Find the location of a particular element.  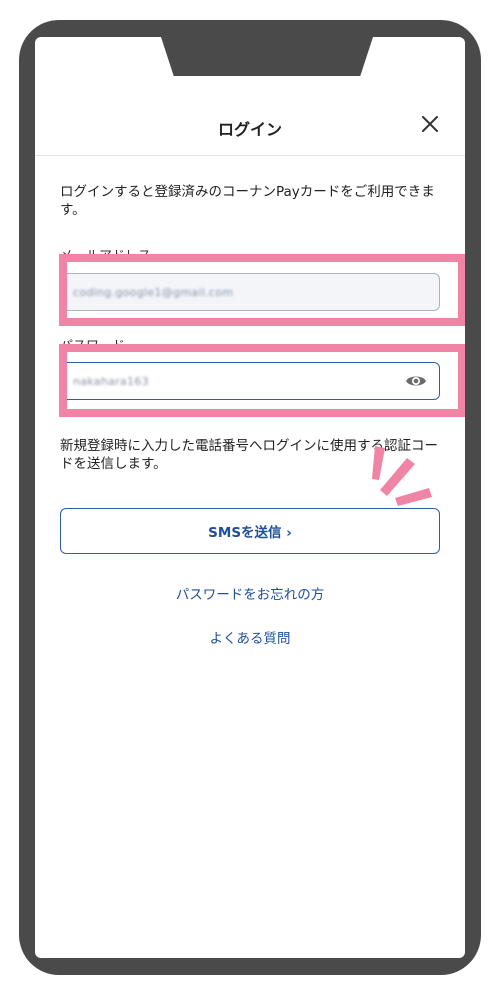

dialog-header: ログイン is located at coordinates (250, 126).